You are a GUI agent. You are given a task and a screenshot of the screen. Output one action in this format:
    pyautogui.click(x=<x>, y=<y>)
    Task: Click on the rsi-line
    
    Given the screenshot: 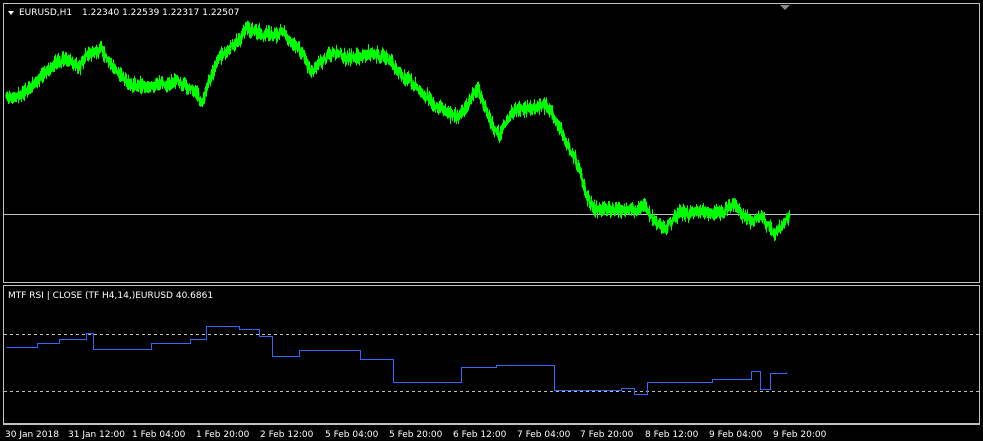 What is the action you would take?
    pyautogui.click(x=396, y=360)
    